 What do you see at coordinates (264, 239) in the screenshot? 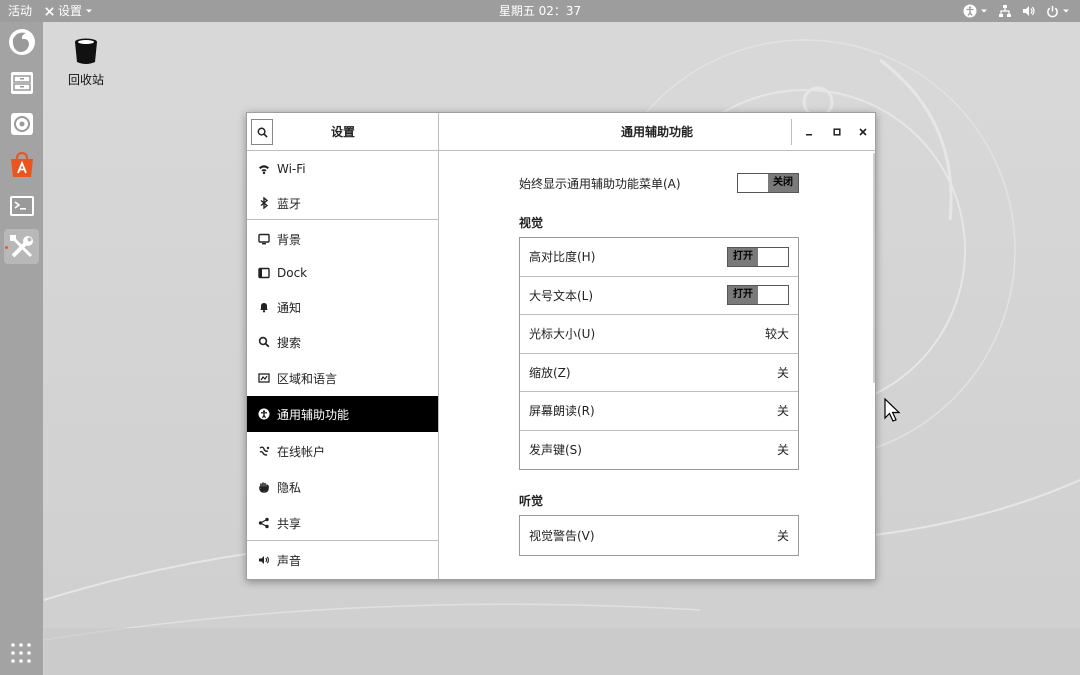
I see `background-icon` at bounding box center [264, 239].